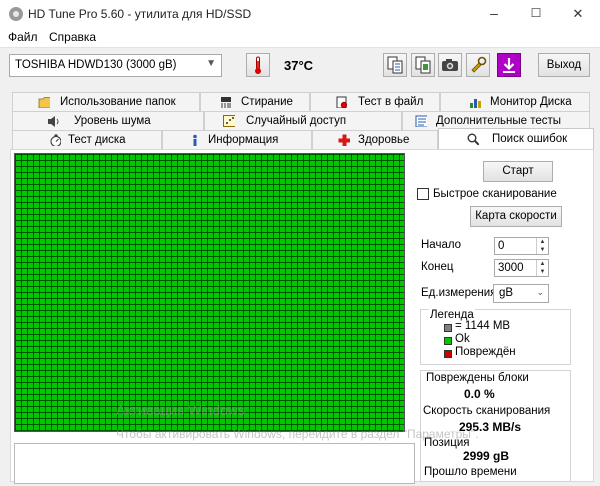 This screenshot has width=600, height=486. What do you see at coordinates (530, 139) in the screenshot?
I see `tab-label: Поиск ошибок` at bounding box center [530, 139].